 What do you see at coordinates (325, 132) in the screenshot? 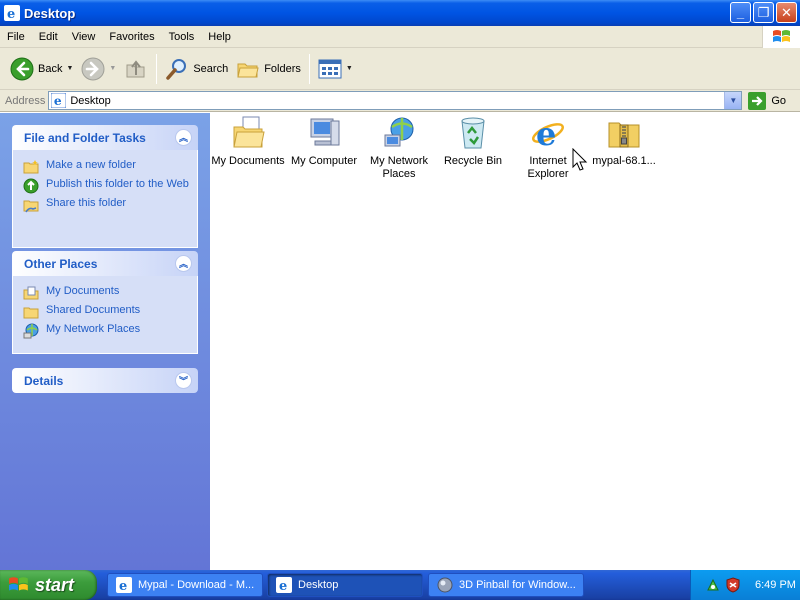
I see `my-computer-icon` at bounding box center [325, 132].